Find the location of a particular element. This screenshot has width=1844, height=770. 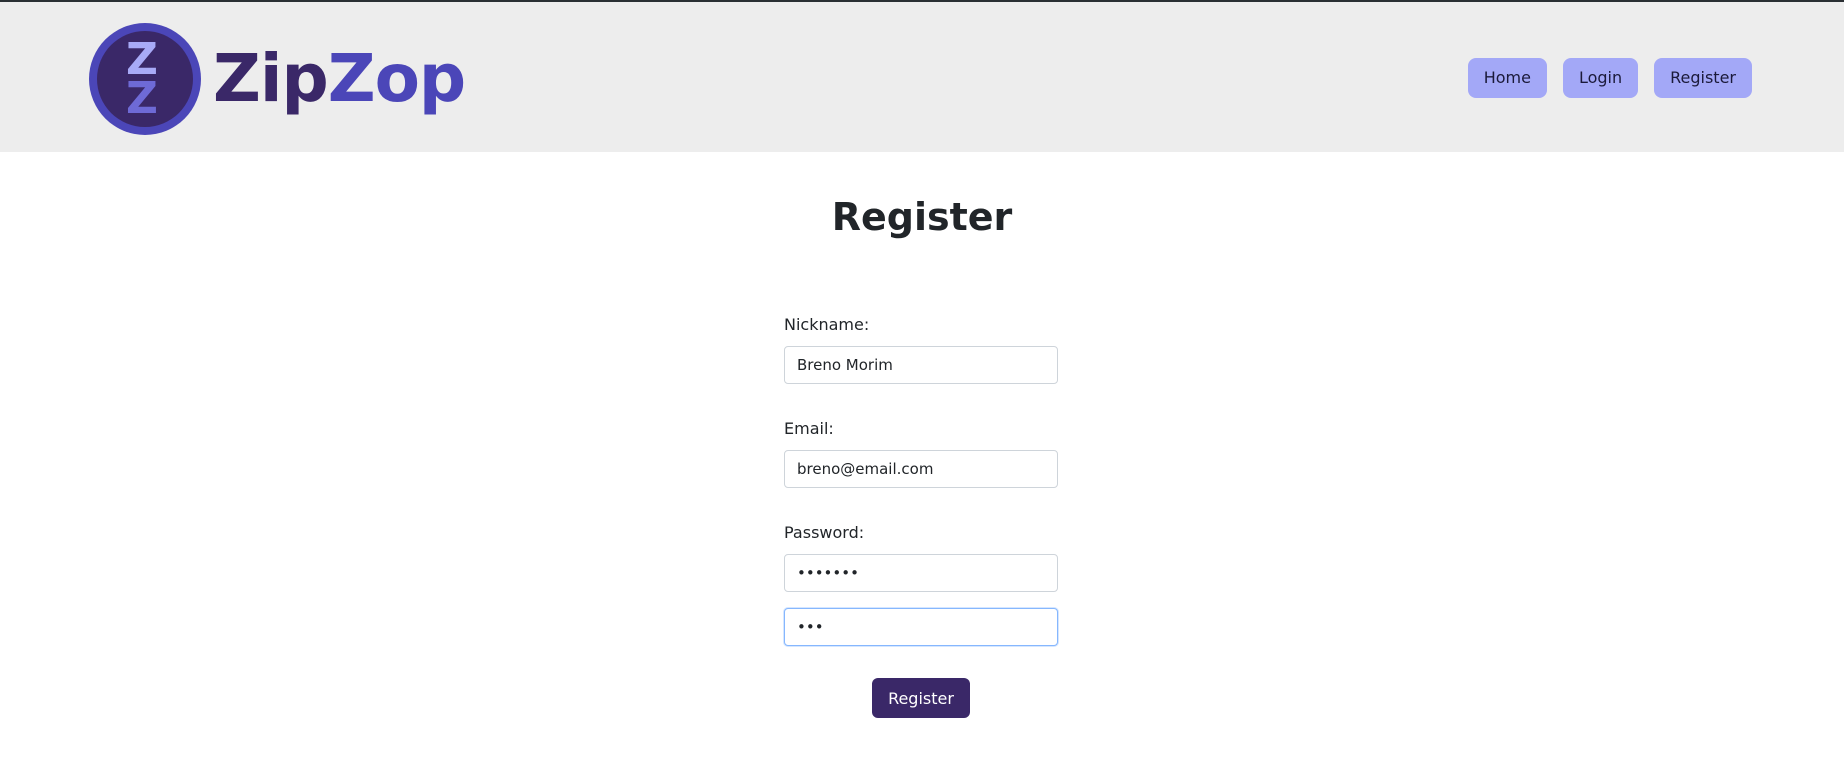

nickname-label: Nickname: is located at coordinates (827, 324).